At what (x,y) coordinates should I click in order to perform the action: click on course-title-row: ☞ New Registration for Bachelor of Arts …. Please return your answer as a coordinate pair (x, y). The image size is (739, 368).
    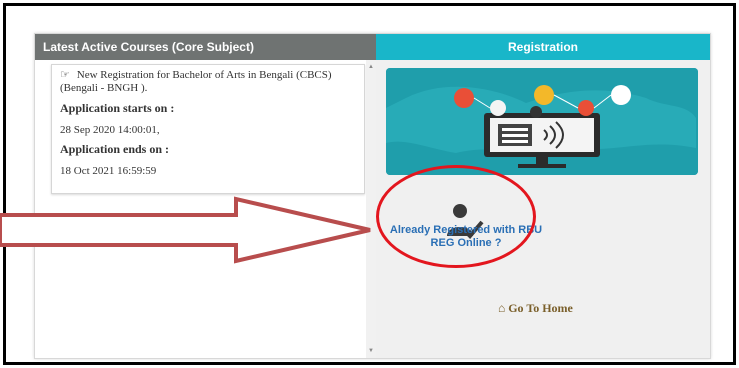
    Looking at the image, I should click on (208, 82).